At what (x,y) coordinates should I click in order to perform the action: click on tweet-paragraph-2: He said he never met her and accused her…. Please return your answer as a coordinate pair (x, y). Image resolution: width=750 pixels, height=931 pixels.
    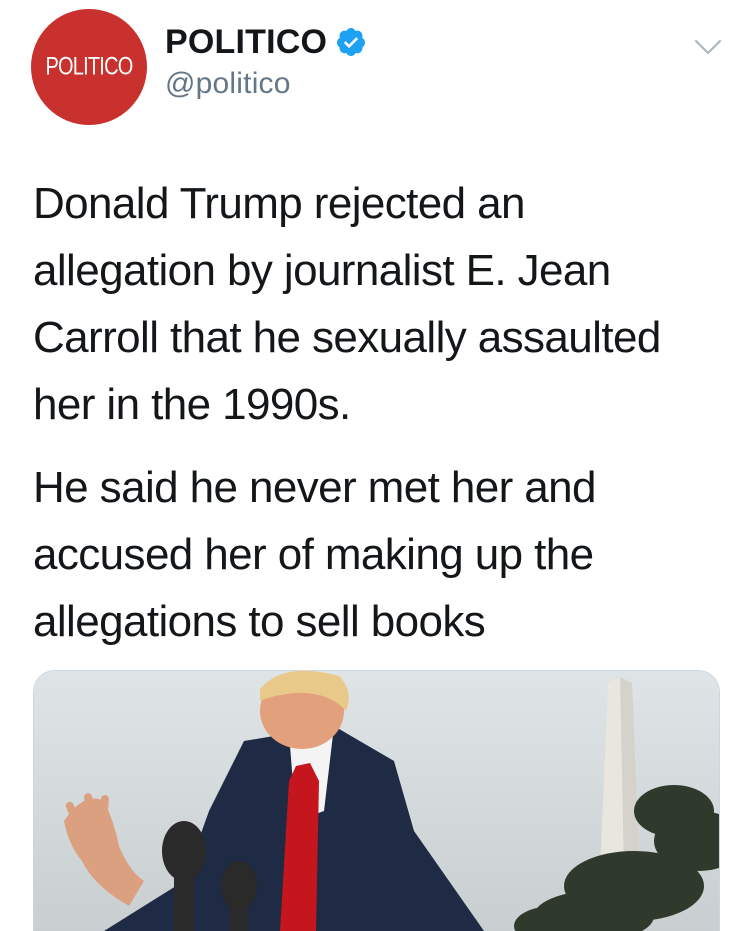
    Looking at the image, I should click on (314, 554).